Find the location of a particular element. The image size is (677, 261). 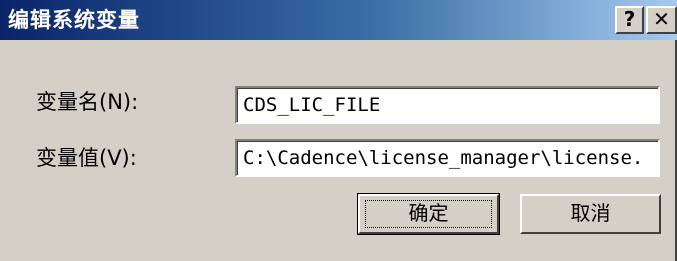

variable-name-input: CDS_LIC_FILE is located at coordinates (447, 105).